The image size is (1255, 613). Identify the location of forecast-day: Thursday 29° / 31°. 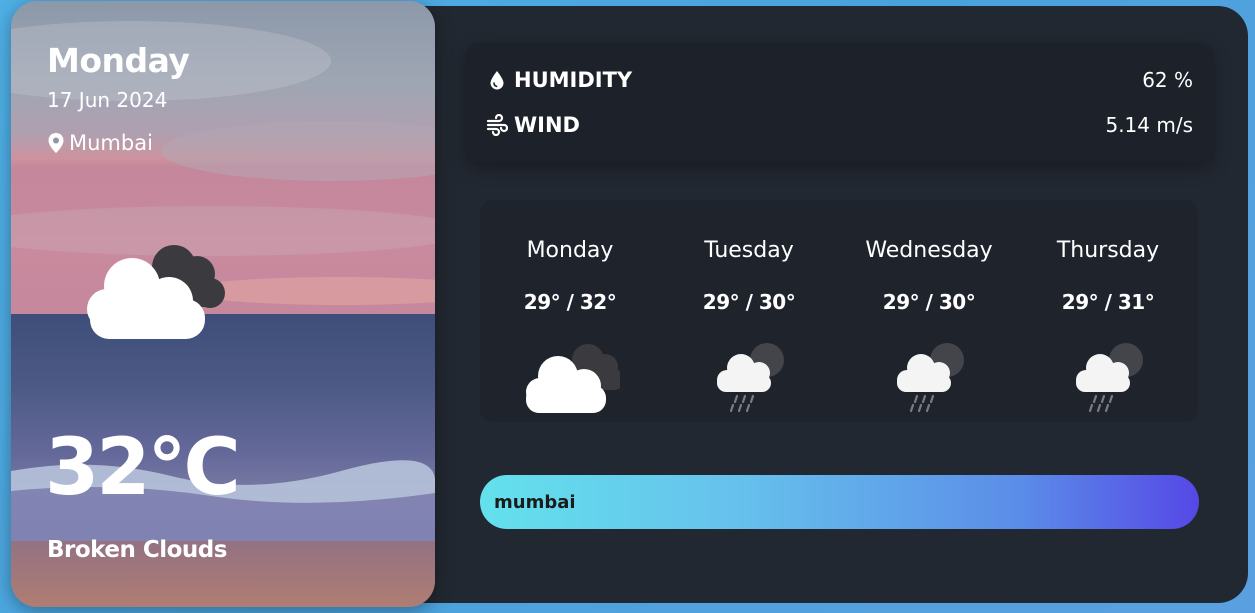
(1108, 311).